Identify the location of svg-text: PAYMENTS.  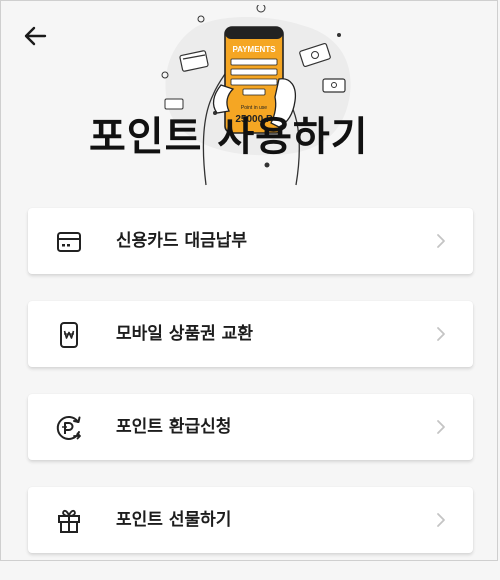
(254, 49).